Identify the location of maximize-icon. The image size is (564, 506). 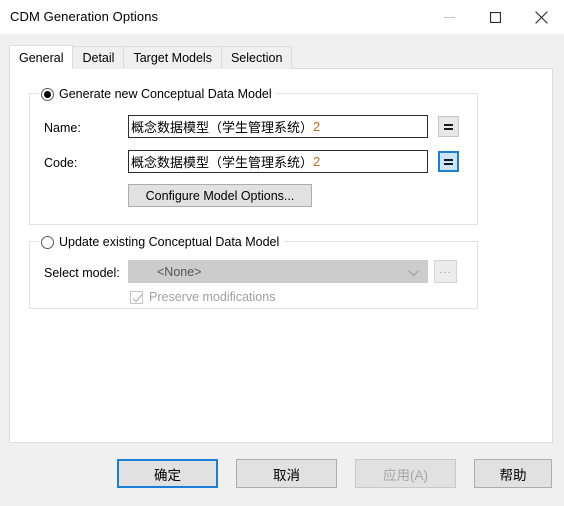
(495, 17).